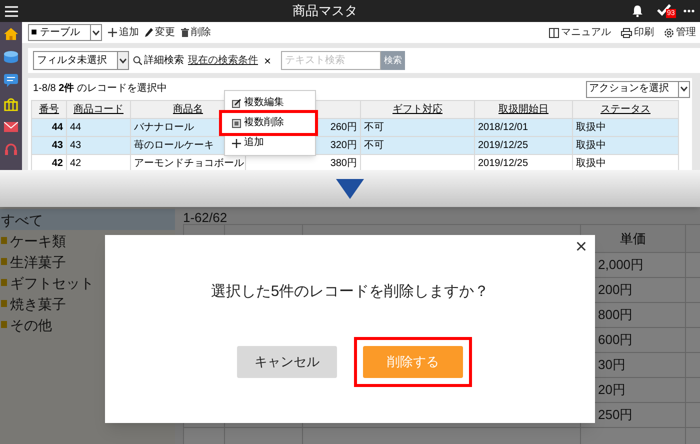 The width and height of the screenshot is (700, 444). Describe the element at coordinates (615, 339) in the screenshot. I see `table-cell: 600円` at that location.